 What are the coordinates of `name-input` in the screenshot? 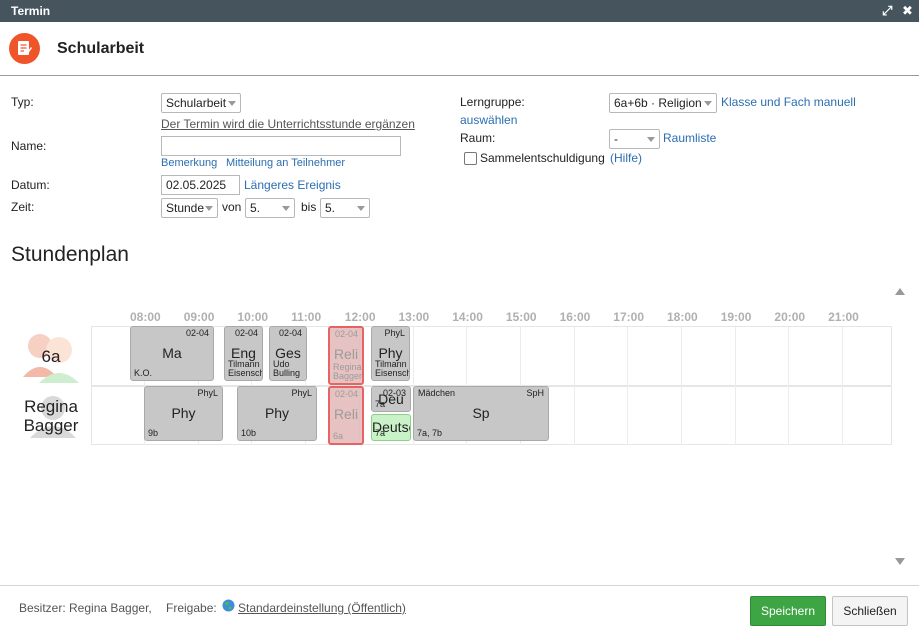 It's located at (281, 146).